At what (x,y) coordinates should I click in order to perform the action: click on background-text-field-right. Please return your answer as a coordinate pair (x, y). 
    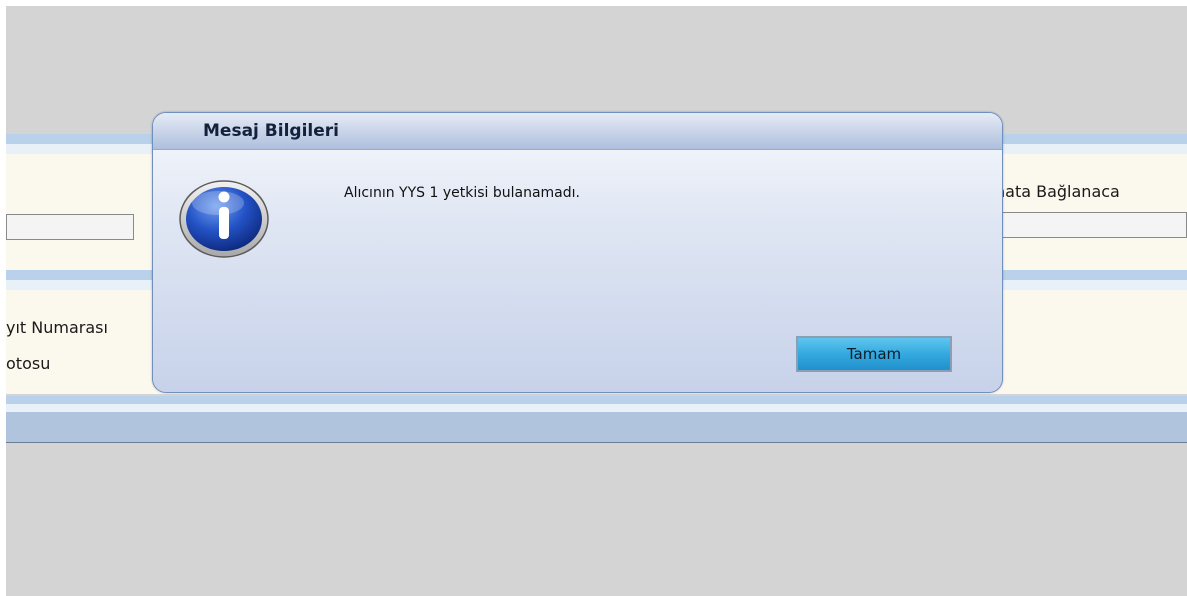
    Looking at the image, I should click on (1091, 225).